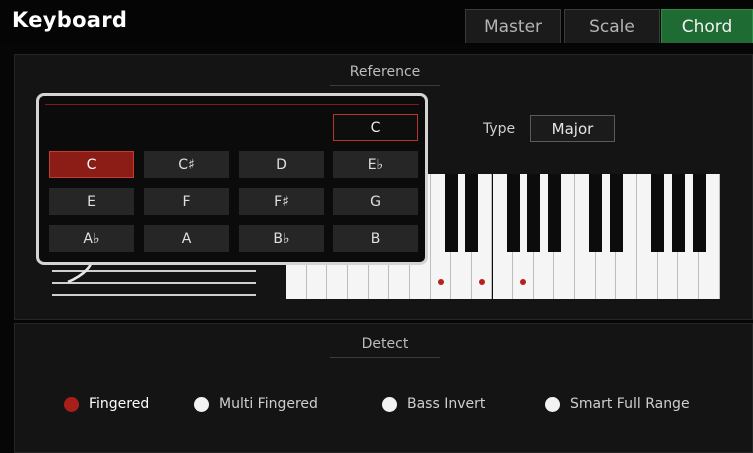 Image resolution: width=753 pixels, height=453 pixels. What do you see at coordinates (281, 238) in the screenshot?
I see `note-button-b-flat: B♭` at bounding box center [281, 238].